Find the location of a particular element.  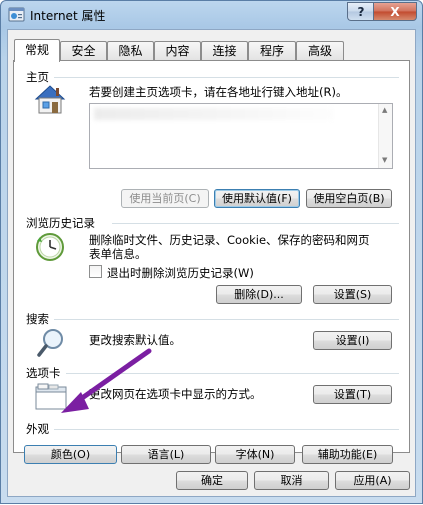

use-default-button: 使用默认值(F) is located at coordinates (257, 198).